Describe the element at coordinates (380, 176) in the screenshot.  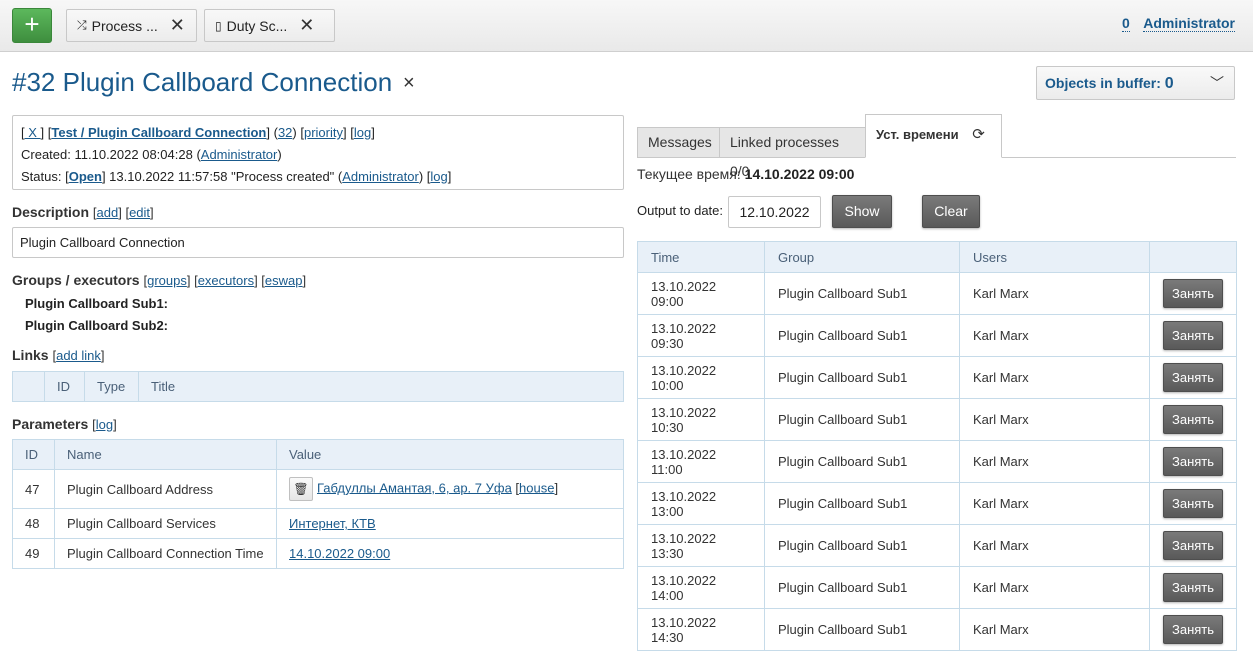
I see `status-by-link: Administrator` at that location.